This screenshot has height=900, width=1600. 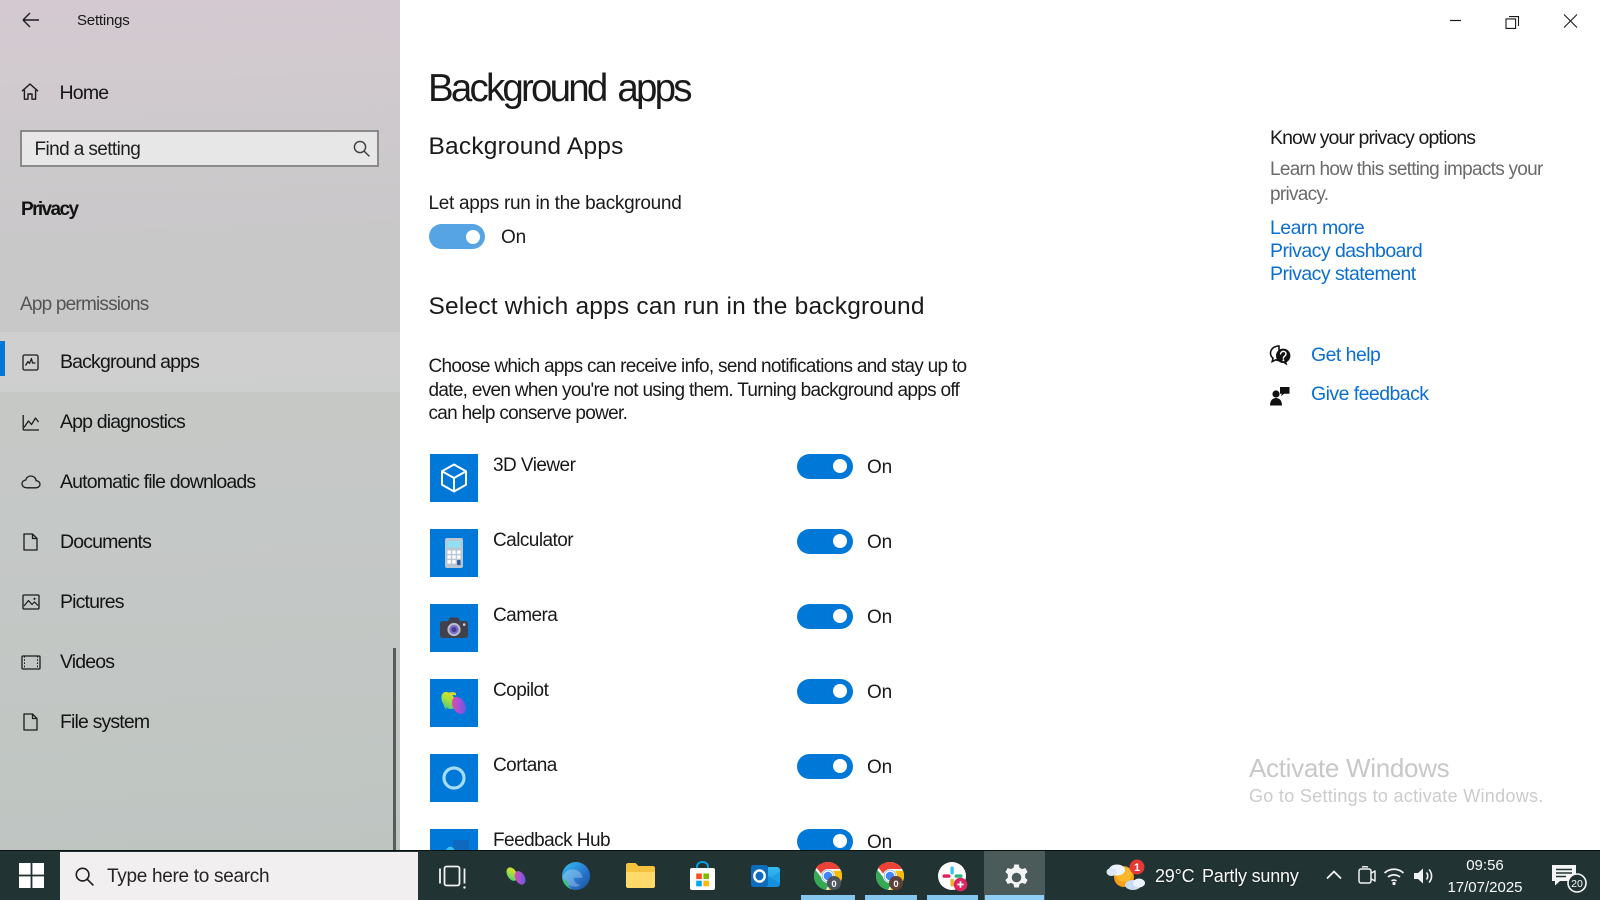 What do you see at coordinates (1577, 884) in the screenshot?
I see `svg-text: 20` at bounding box center [1577, 884].